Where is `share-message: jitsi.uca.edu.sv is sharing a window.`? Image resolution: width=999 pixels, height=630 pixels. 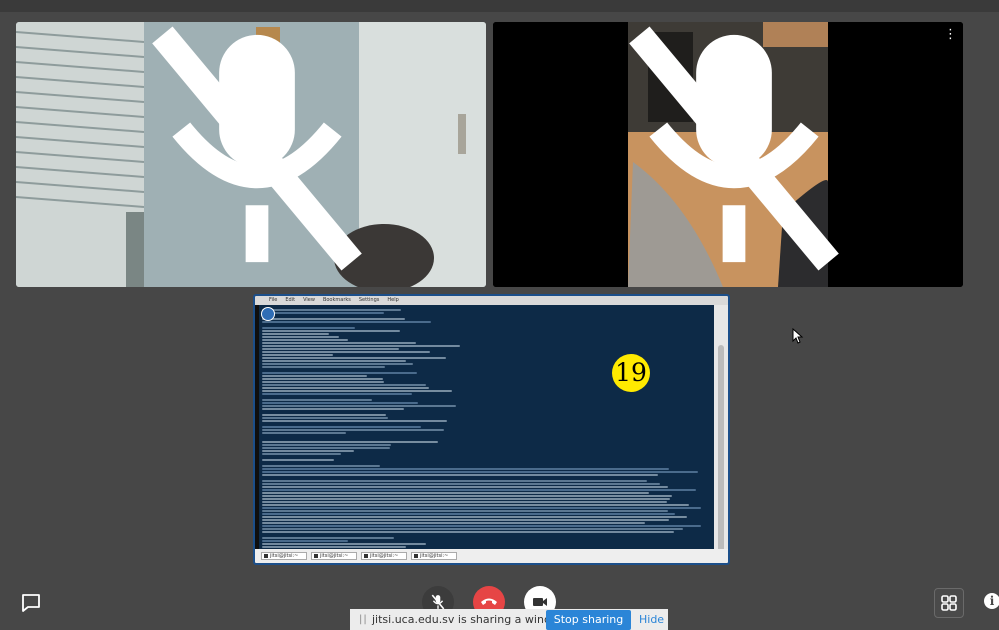 share-message: jitsi.uca.edu.sv is sharing a window. is located at coordinates (471, 619).